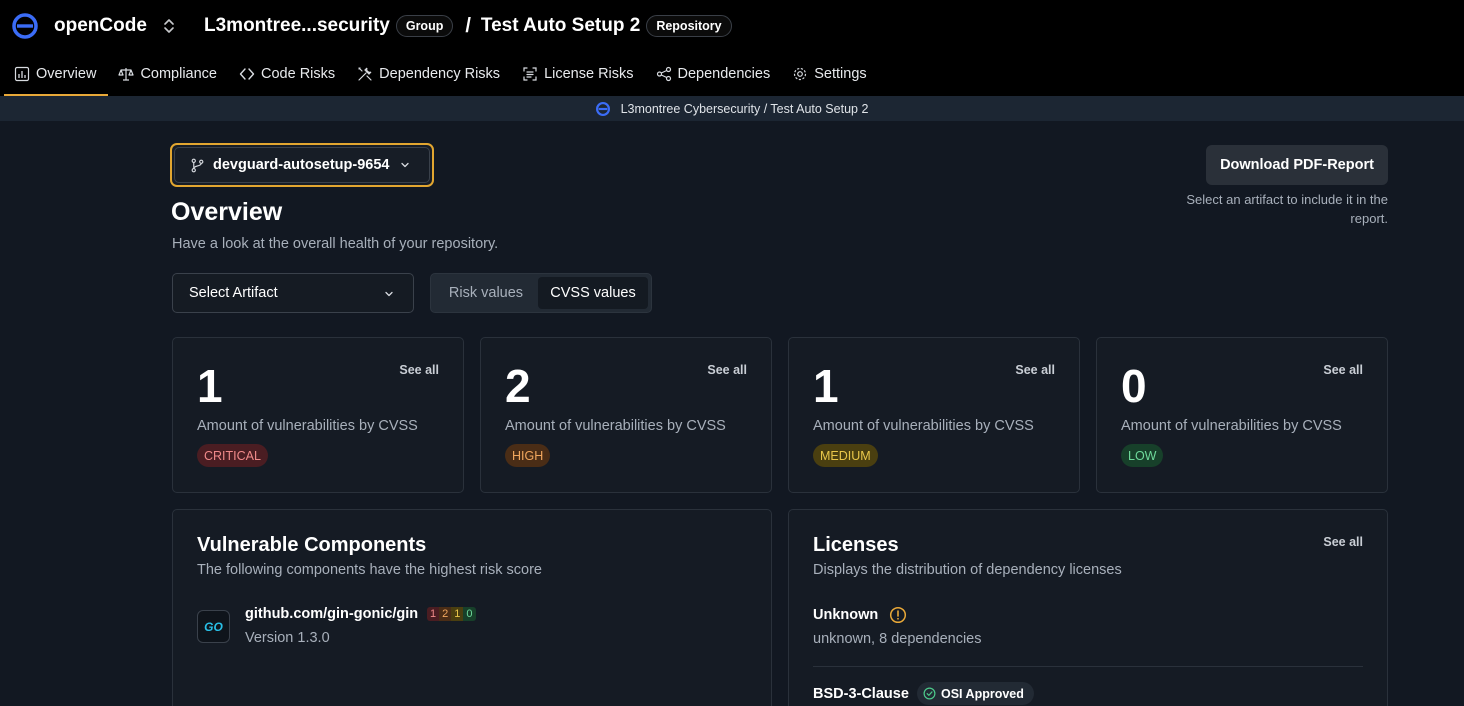 This screenshot has height=706, width=1464. Describe the element at coordinates (1088, 666) in the screenshot. I see `divider` at that location.